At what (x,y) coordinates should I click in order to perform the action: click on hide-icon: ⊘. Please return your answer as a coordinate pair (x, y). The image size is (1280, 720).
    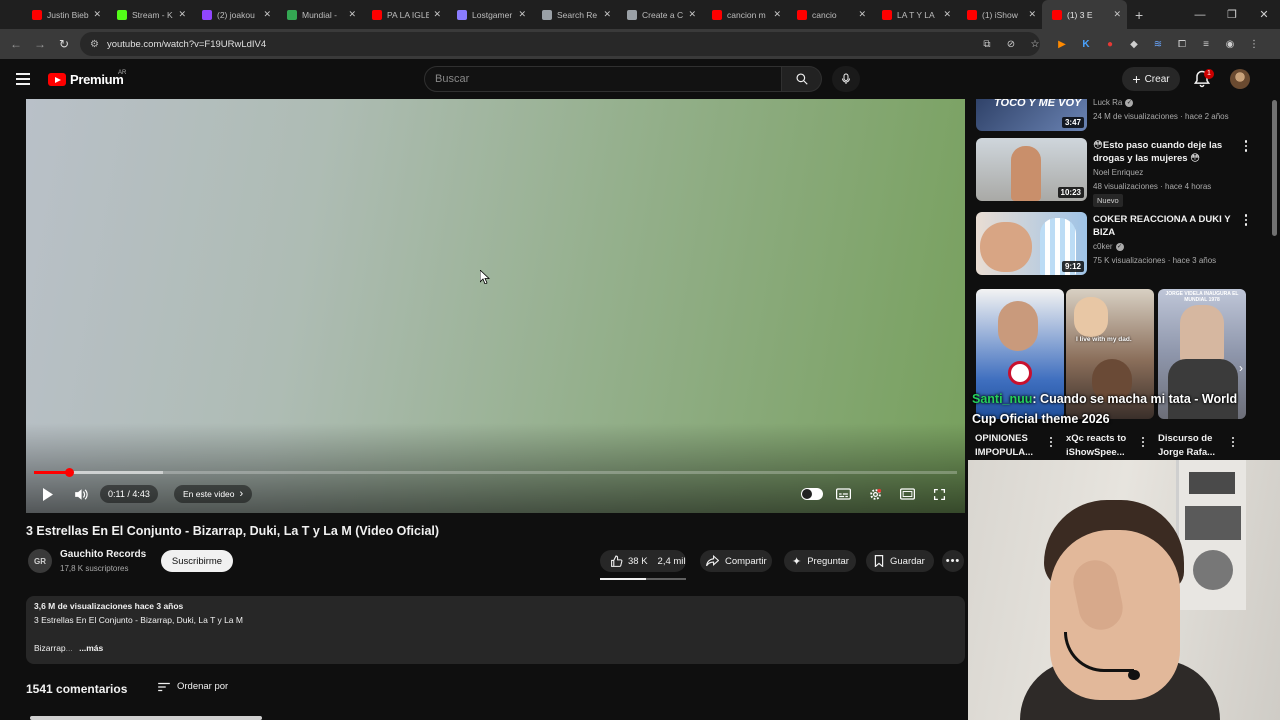
    Looking at the image, I should click on (1011, 44).